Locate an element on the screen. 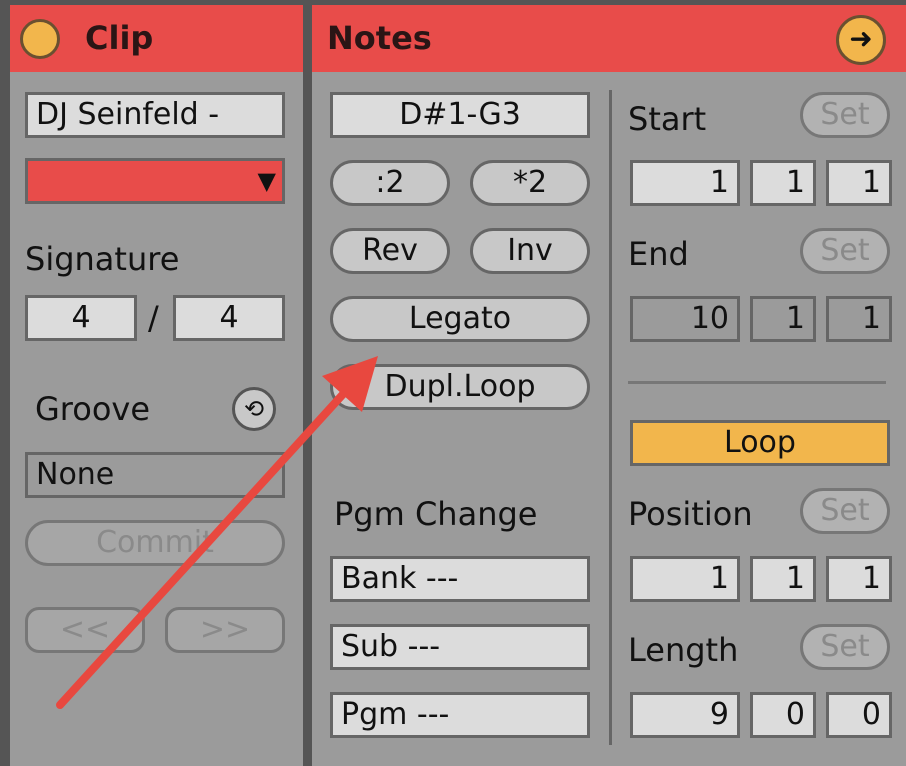  prev-button: << is located at coordinates (85, 630).